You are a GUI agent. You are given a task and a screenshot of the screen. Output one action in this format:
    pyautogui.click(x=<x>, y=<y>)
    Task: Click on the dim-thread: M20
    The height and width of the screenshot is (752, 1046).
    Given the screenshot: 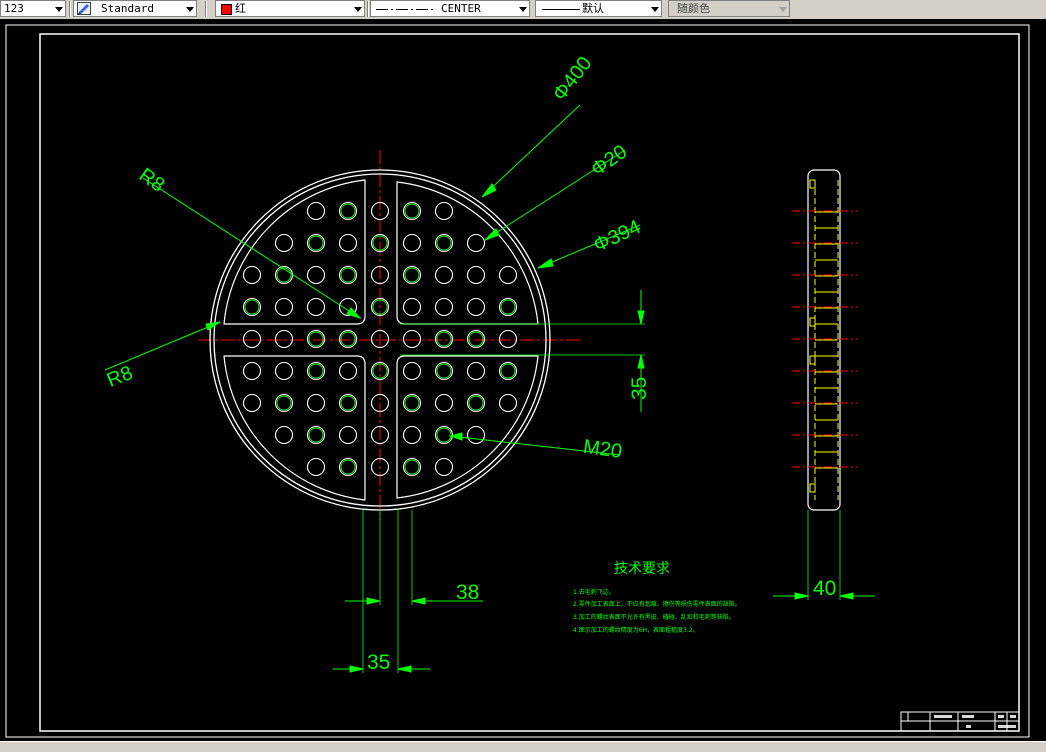 What is the action you would take?
    pyautogui.click(x=603, y=449)
    